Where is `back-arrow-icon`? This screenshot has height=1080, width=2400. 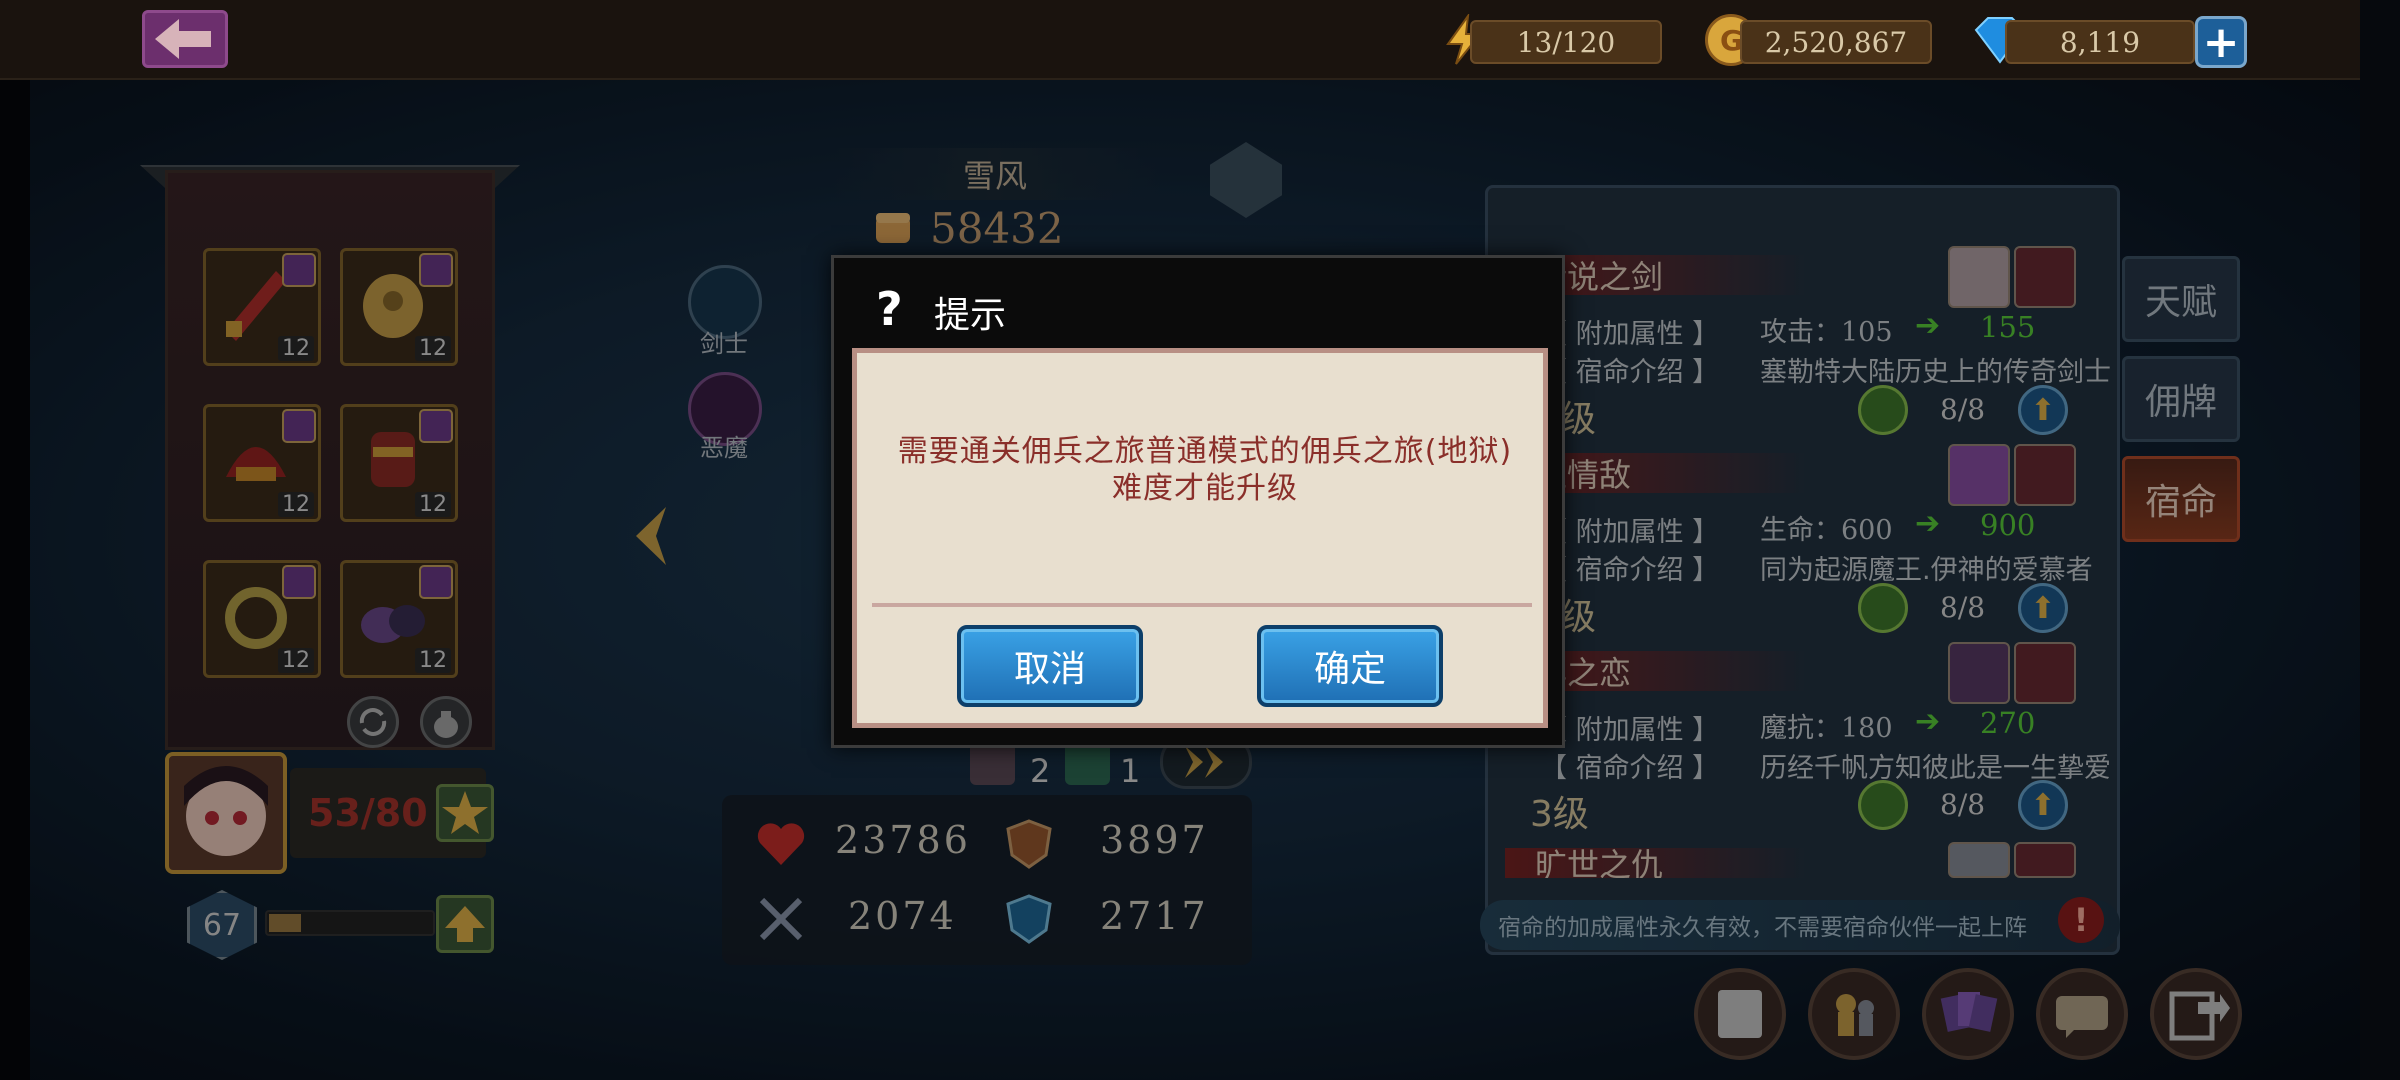 back-arrow-icon is located at coordinates (183, 39).